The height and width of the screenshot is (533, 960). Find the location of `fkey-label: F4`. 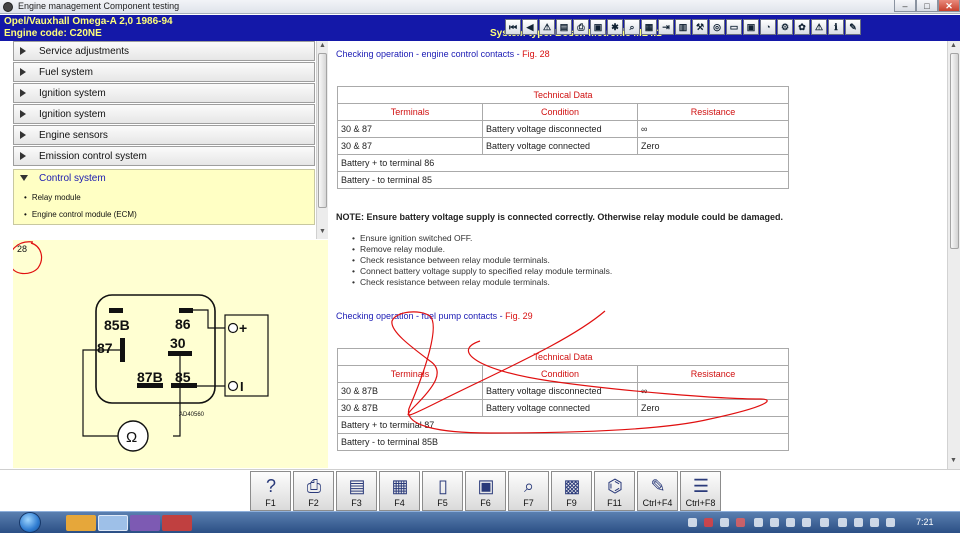

fkey-label: F4 is located at coordinates (399, 503).